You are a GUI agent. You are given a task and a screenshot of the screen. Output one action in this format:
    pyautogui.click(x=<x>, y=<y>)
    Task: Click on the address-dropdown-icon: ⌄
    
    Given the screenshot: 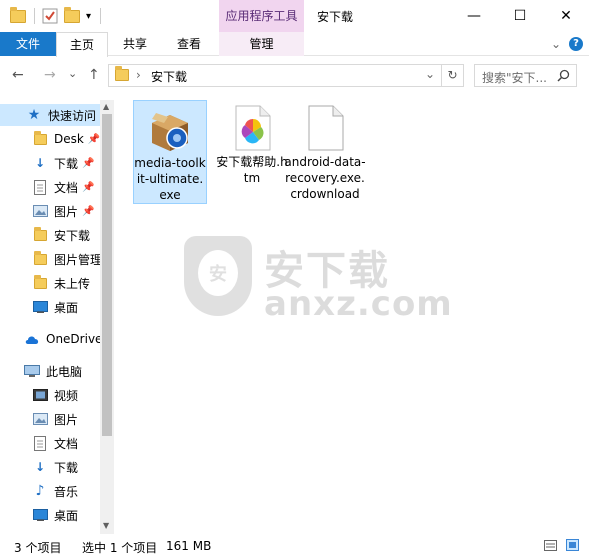 What is the action you would take?
    pyautogui.click(x=430, y=74)
    